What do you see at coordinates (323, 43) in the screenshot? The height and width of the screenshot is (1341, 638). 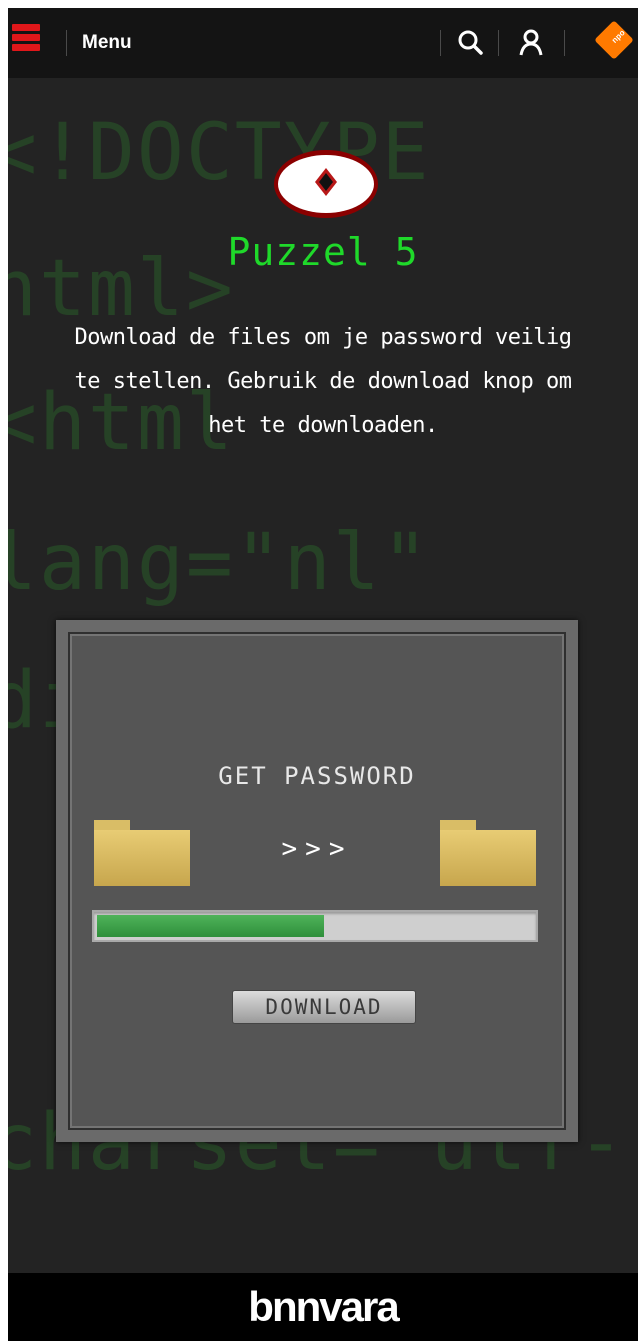 I see `top-bar: Menu npo` at bounding box center [323, 43].